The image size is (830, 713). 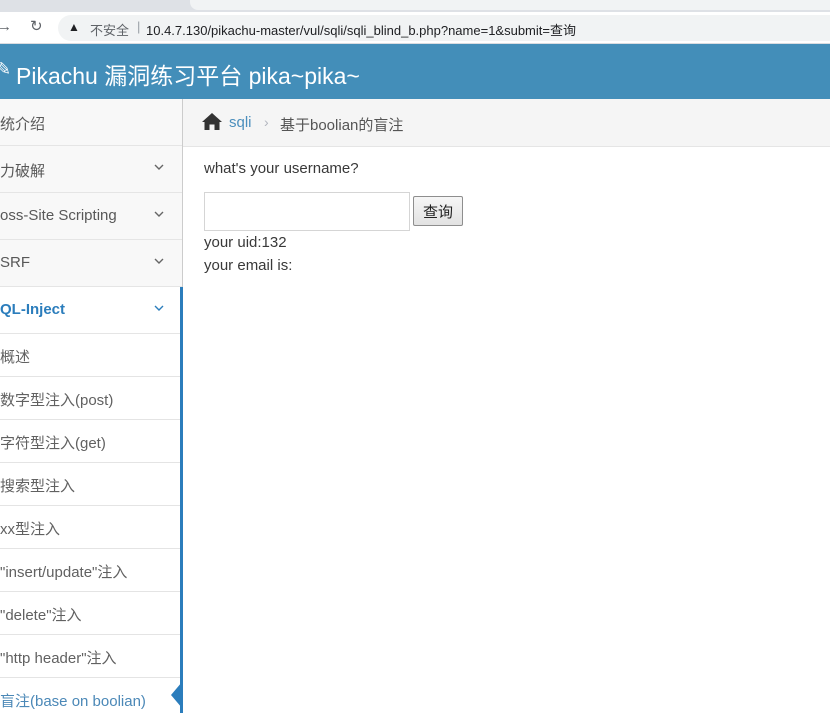 What do you see at coordinates (30, 529) in the screenshot?
I see `submenu-item-label: xx型注入` at bounding box center [30, 529].